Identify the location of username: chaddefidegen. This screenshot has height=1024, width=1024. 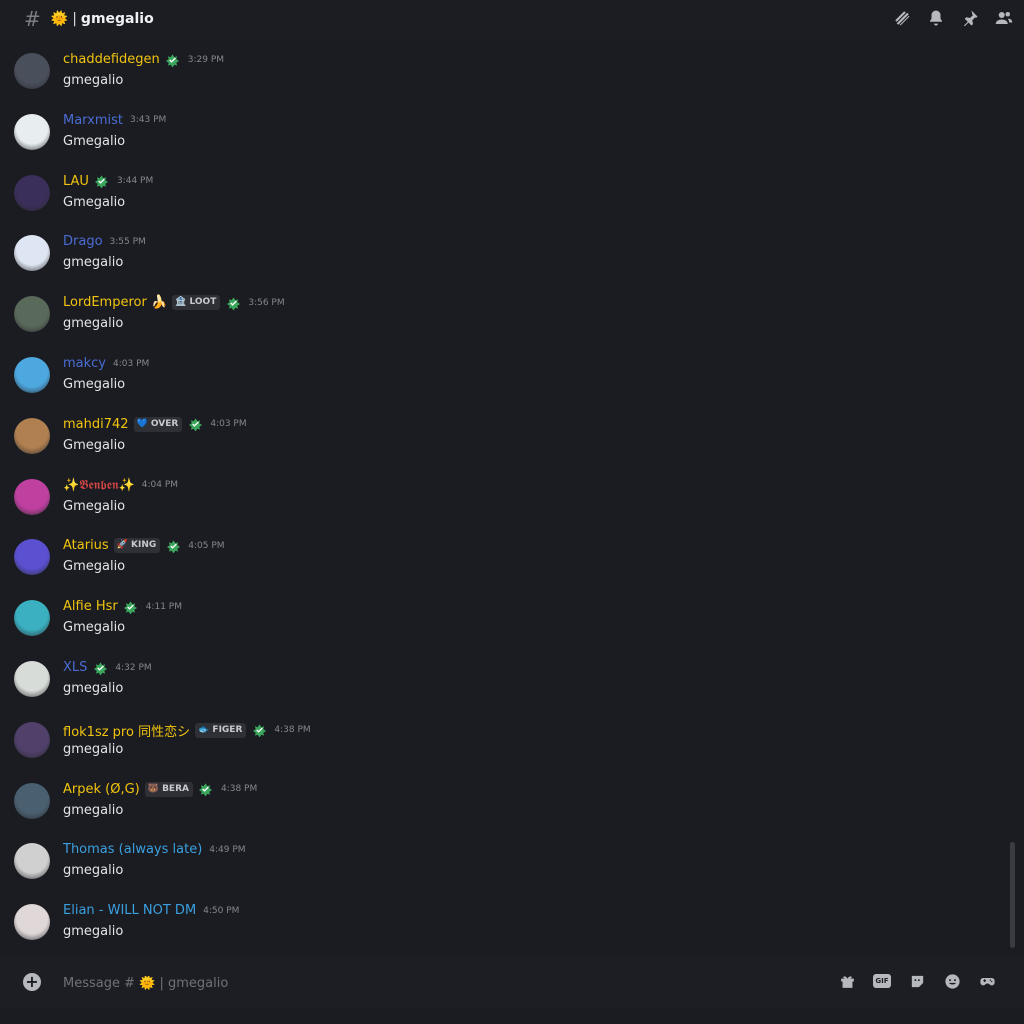
(111, 59).